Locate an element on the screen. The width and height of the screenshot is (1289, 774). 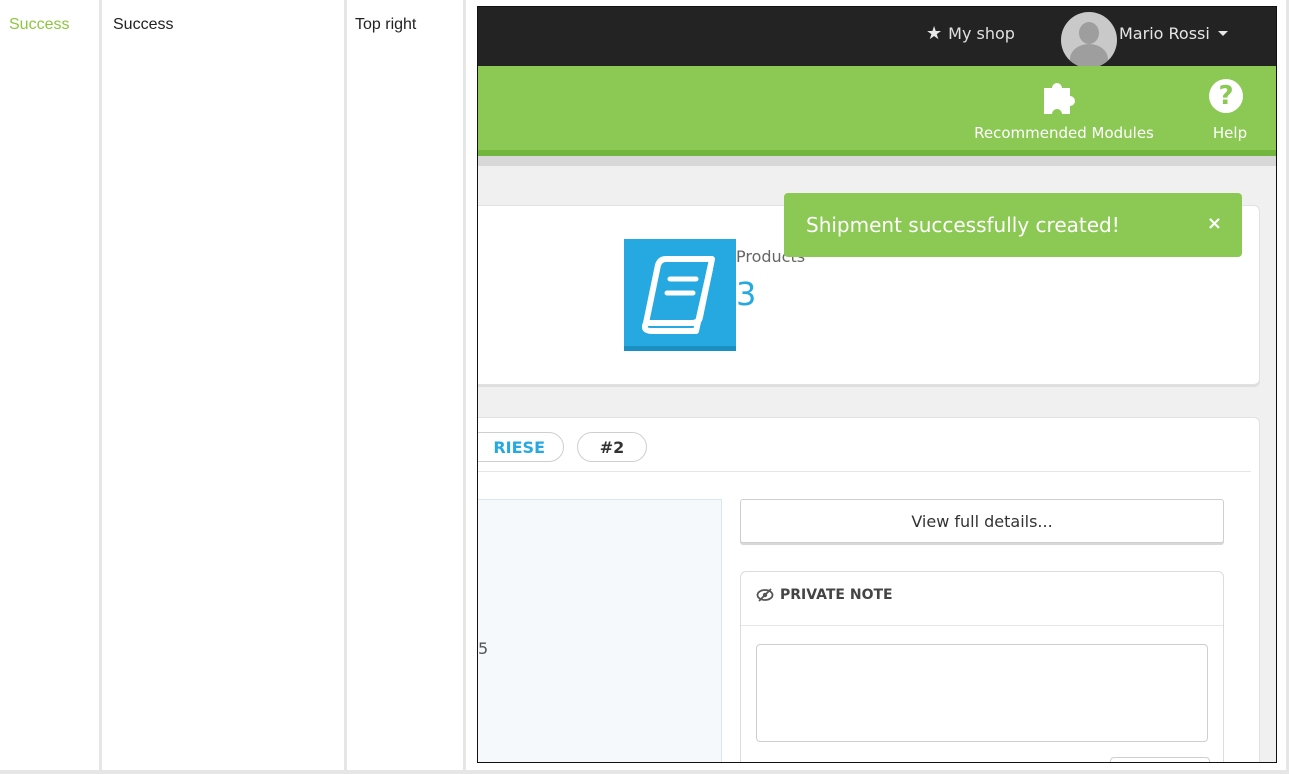
position-label: Top right is located at coordinates (386, 24).